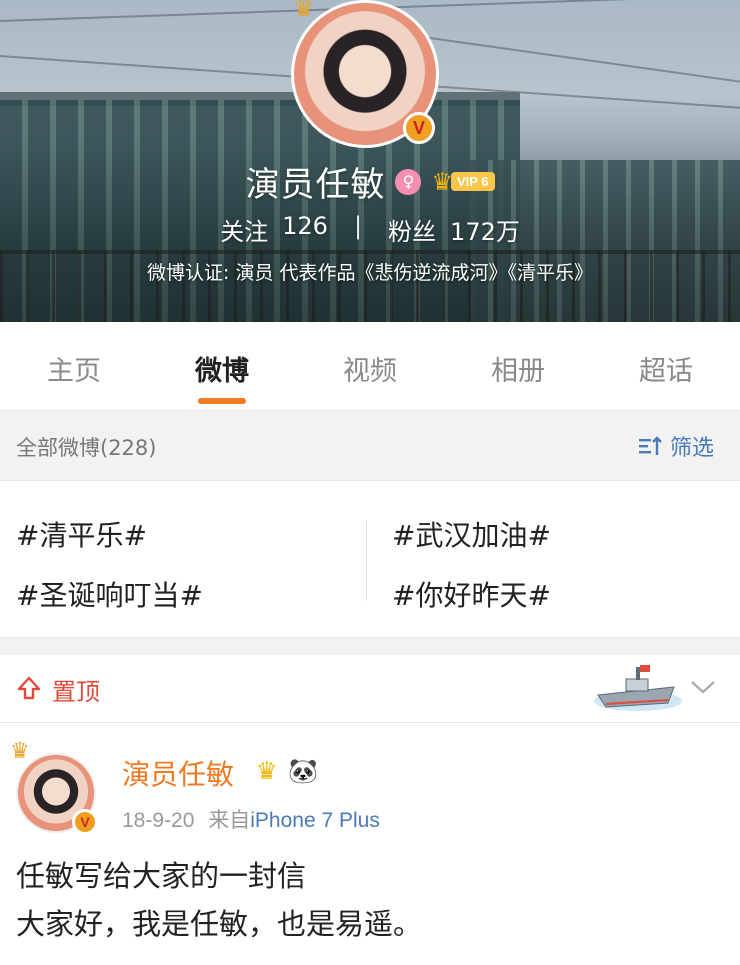 This screenshot has height=965, width=740. I want to click on post-date: 18-9-20, so click(158, 820).